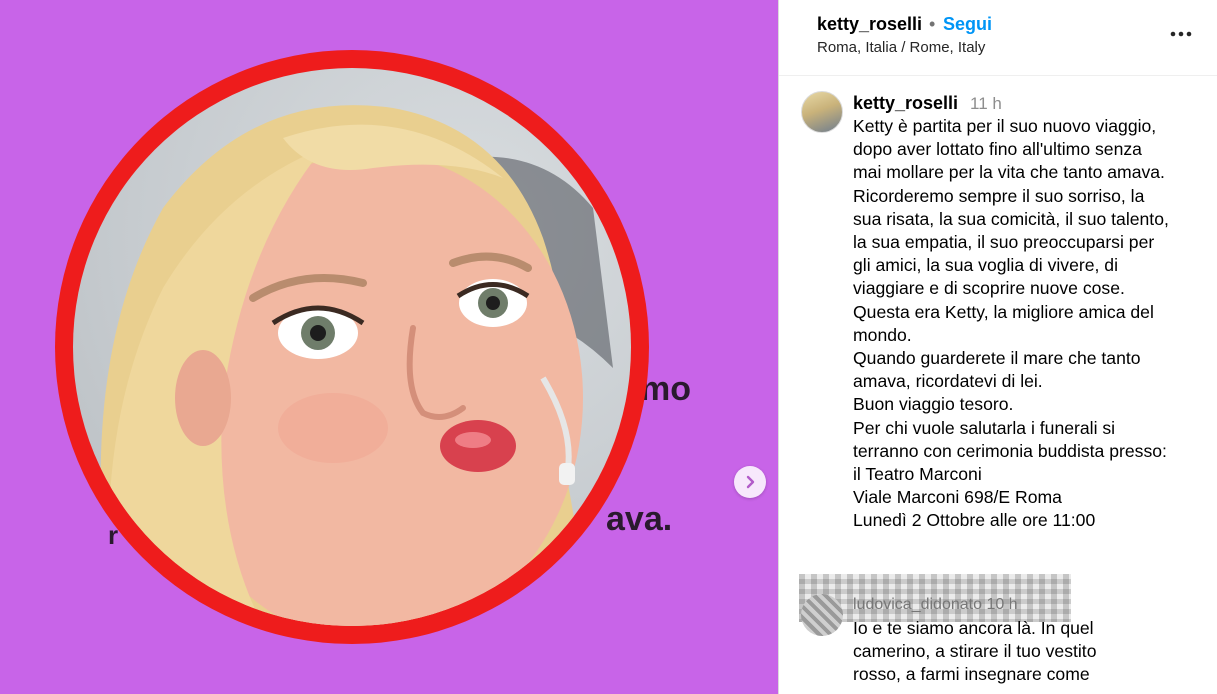 The image size is (1217, 694). I want to click on location-link: Roma, Italia / Rome, Italy, so click(901, 47).